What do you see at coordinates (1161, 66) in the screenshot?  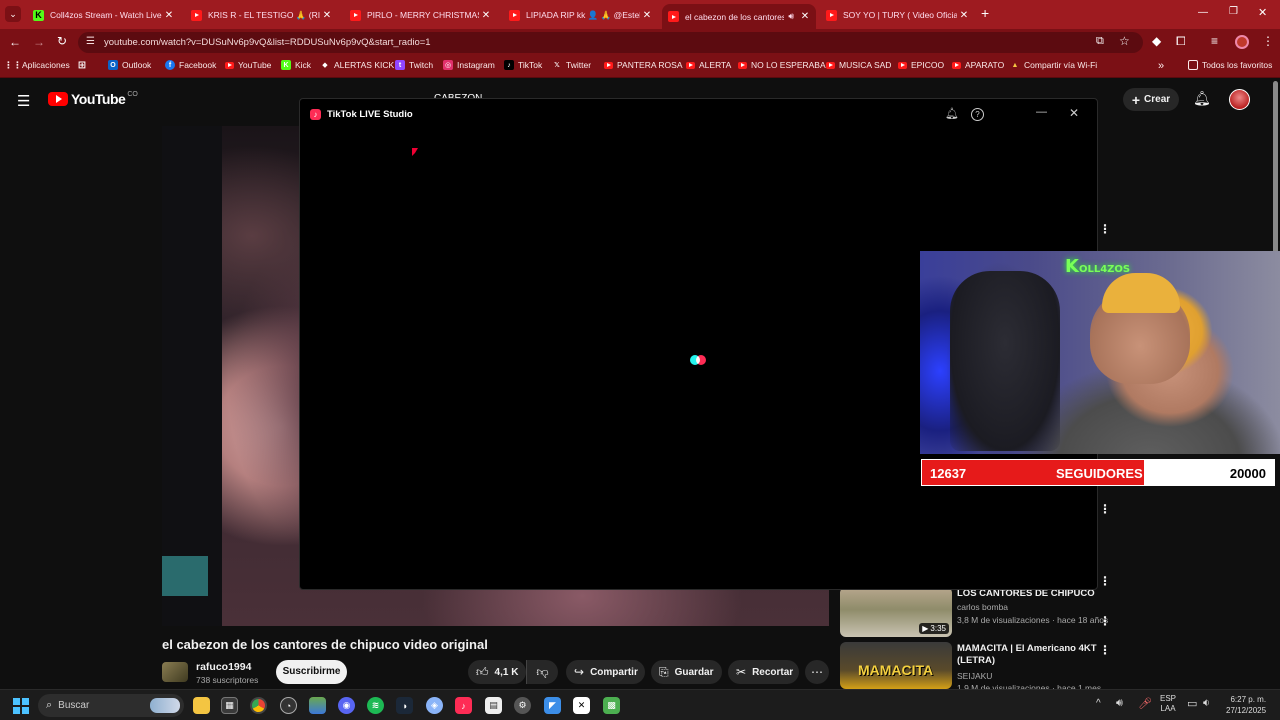 I see `bookmarks-overflow-button: »` at bounding box center [1161, 66].